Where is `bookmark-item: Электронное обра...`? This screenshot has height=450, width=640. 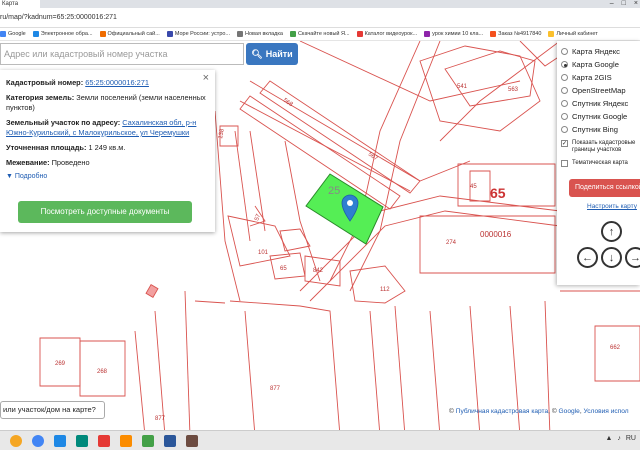
bookmark-item: Электронное обра... is located at coordinates (62, 34).